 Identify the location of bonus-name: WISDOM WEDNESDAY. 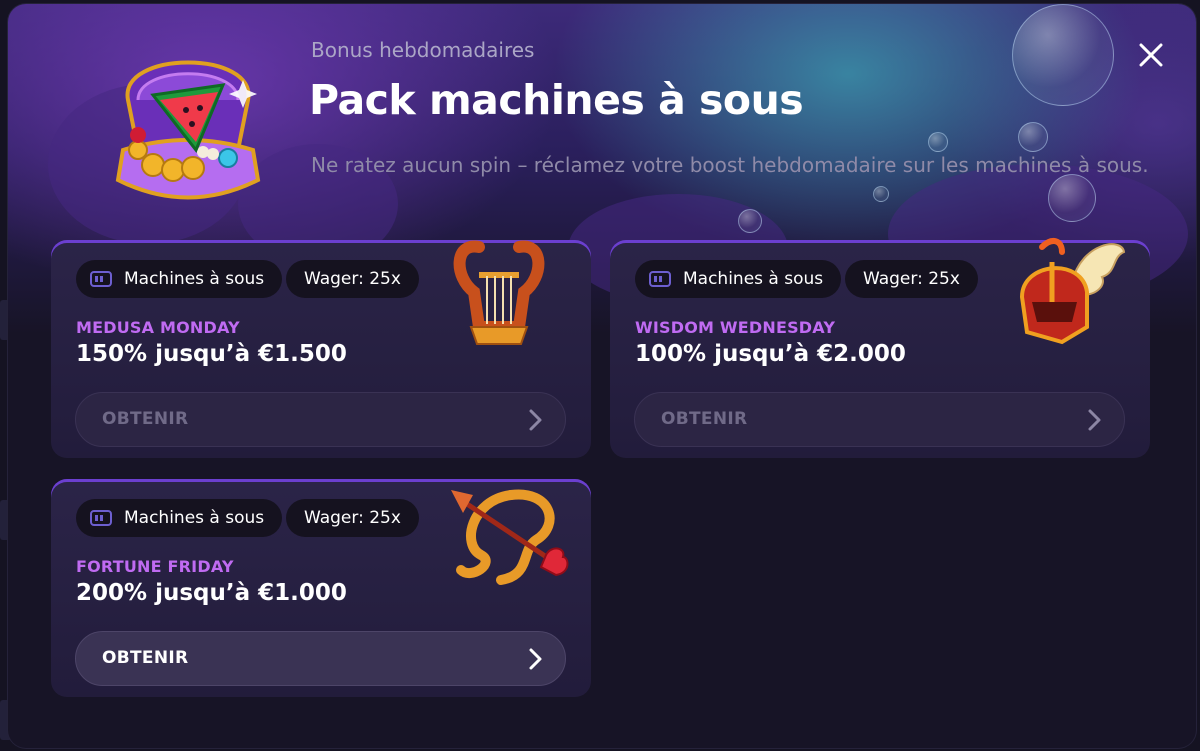
(735, 327).